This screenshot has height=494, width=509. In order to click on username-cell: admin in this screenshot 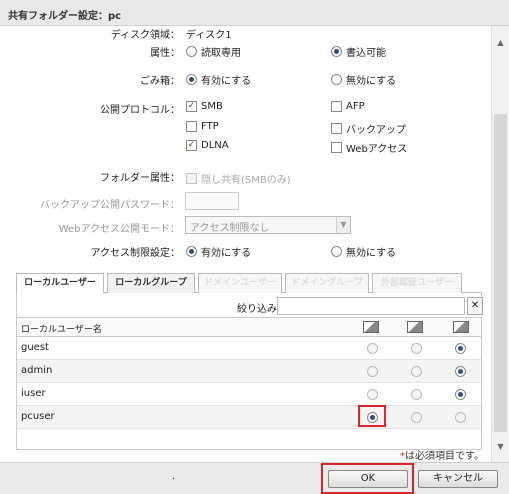, I will do `click(37, 370)`.